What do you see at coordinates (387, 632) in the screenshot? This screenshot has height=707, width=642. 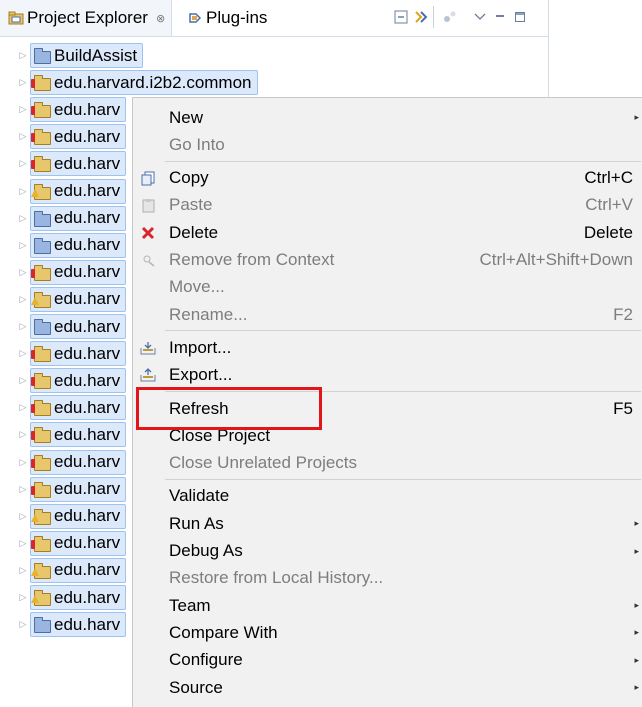 I see `menu-item-compare-with: Compare With ▸` at bounding box center [387, 632].